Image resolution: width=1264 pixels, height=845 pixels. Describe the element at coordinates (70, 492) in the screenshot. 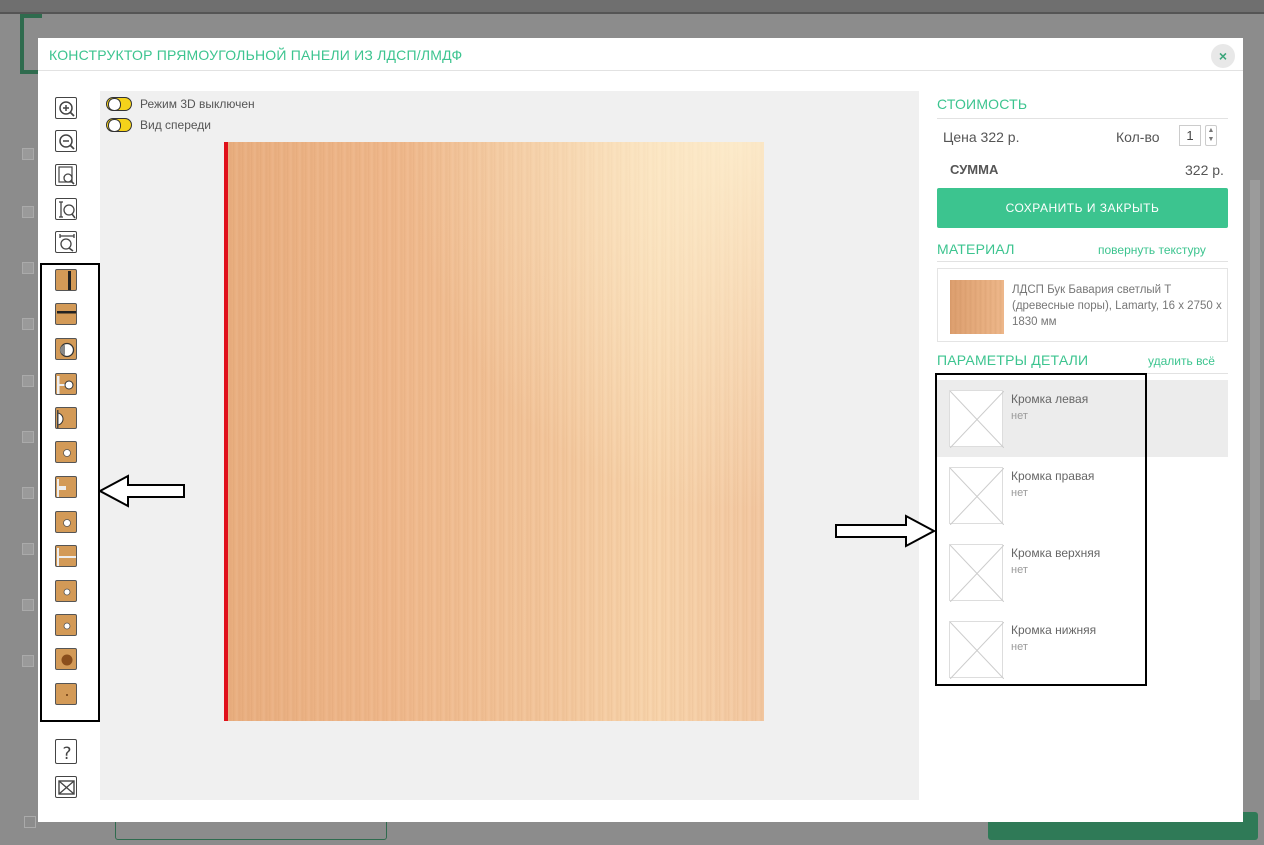

I see `annotation-box-toolbar` at that location.